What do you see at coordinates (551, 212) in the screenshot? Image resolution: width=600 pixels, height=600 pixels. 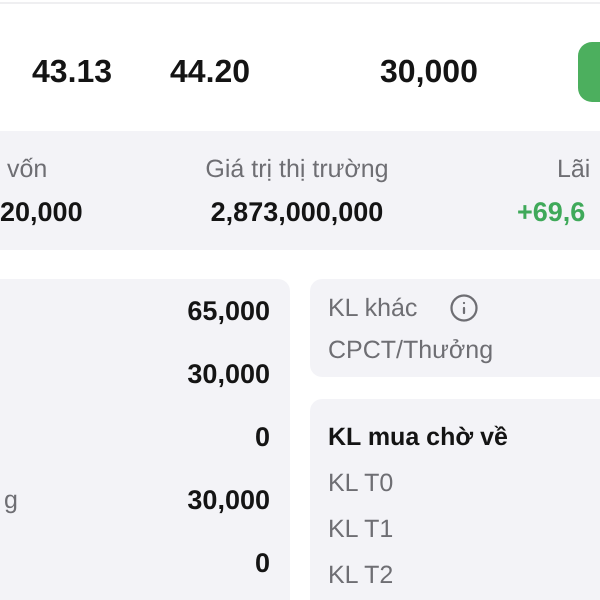 I see `summary-value: +69,6` at bounding box center [551, 212].